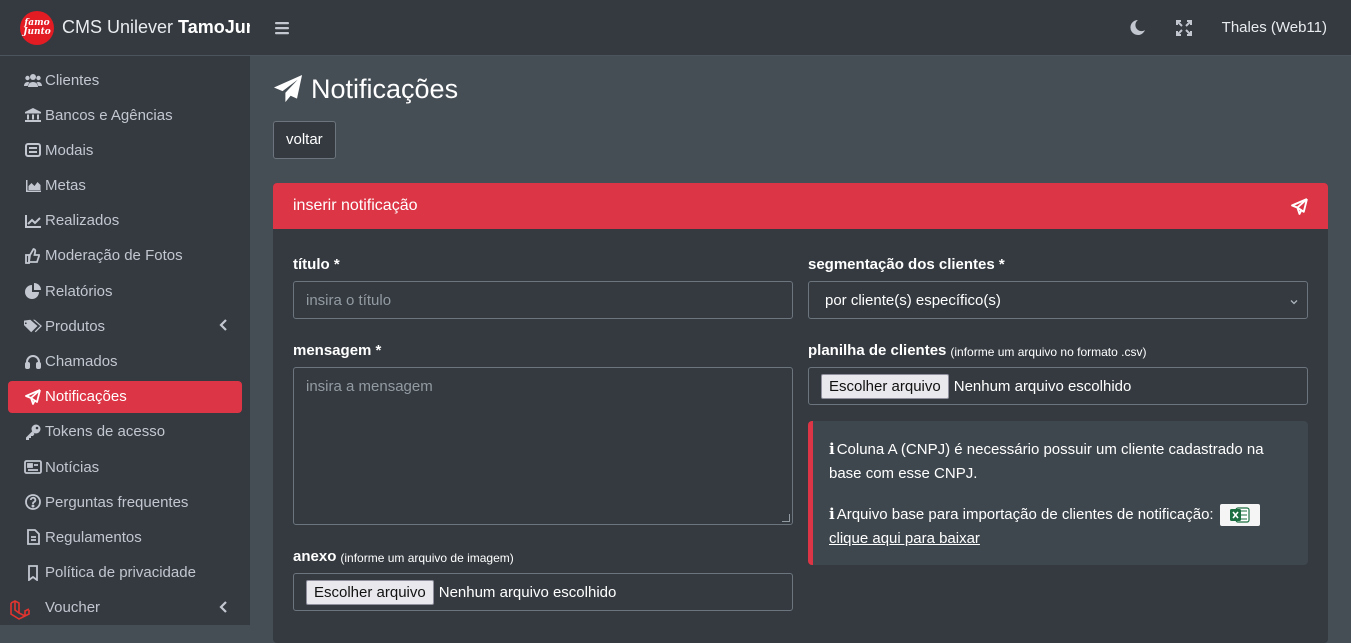 The image size is (1351, 643). Describe the element at coordinates (904, 538) in the screenshot. I see `download-link: clique aqui para baixar` at that location.